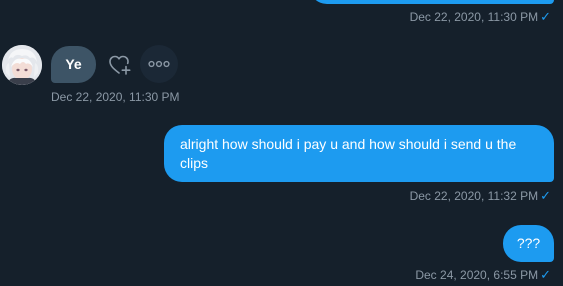 The image size is (563, 286). I want to click on react-button, so click(120, 65).